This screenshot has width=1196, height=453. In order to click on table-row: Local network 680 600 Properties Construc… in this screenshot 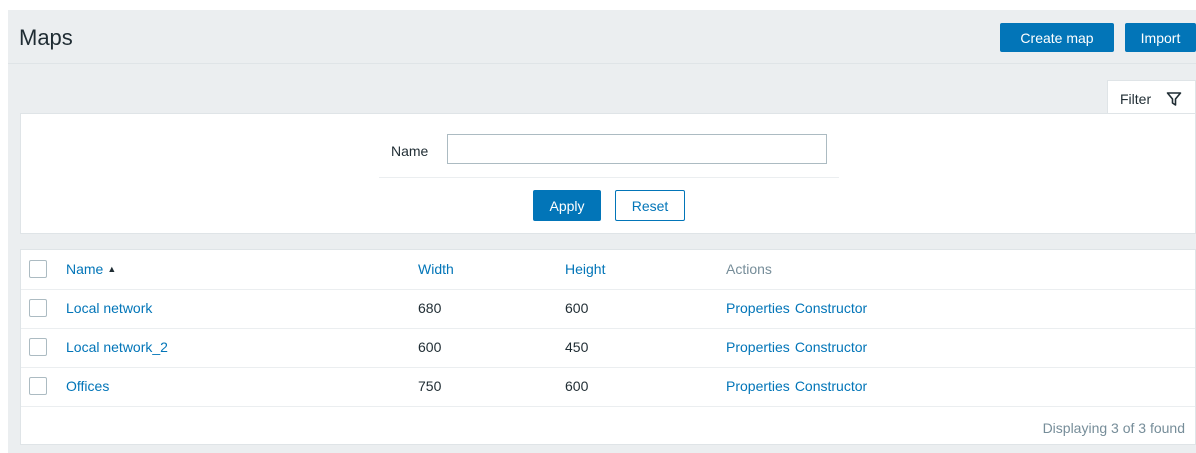, I will do `click(608, 309)`.